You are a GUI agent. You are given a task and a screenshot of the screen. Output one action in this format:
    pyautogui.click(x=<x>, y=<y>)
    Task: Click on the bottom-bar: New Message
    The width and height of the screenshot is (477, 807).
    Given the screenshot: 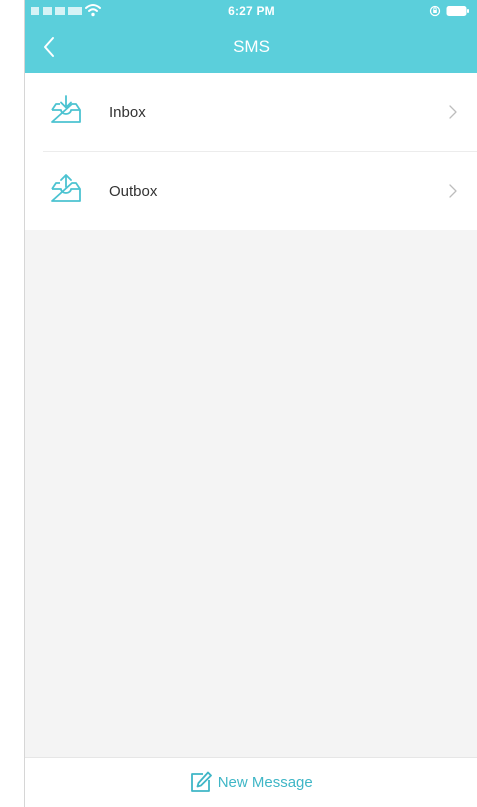 What is the action you would take?
    pyautogui.click(x=251, y=782)
    